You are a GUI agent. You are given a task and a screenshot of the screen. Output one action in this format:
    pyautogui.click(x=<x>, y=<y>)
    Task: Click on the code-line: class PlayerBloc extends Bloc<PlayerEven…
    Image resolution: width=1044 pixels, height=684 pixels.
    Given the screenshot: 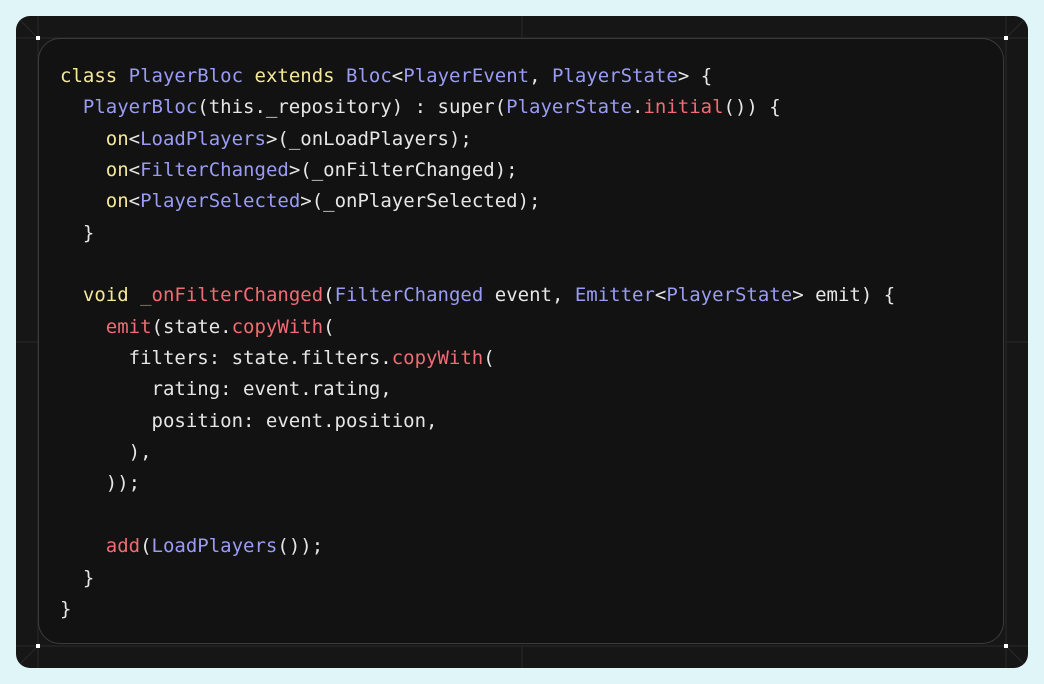 What is the action you would take?
    pyautogui.click(x=477, y=76)
    